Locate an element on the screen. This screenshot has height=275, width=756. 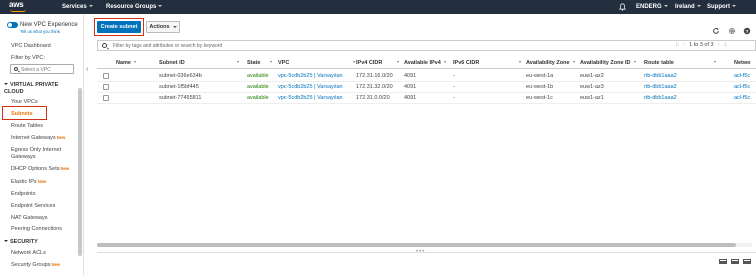
sidebar-item-label: Endpoint Services is located at coordinates (33, 206).